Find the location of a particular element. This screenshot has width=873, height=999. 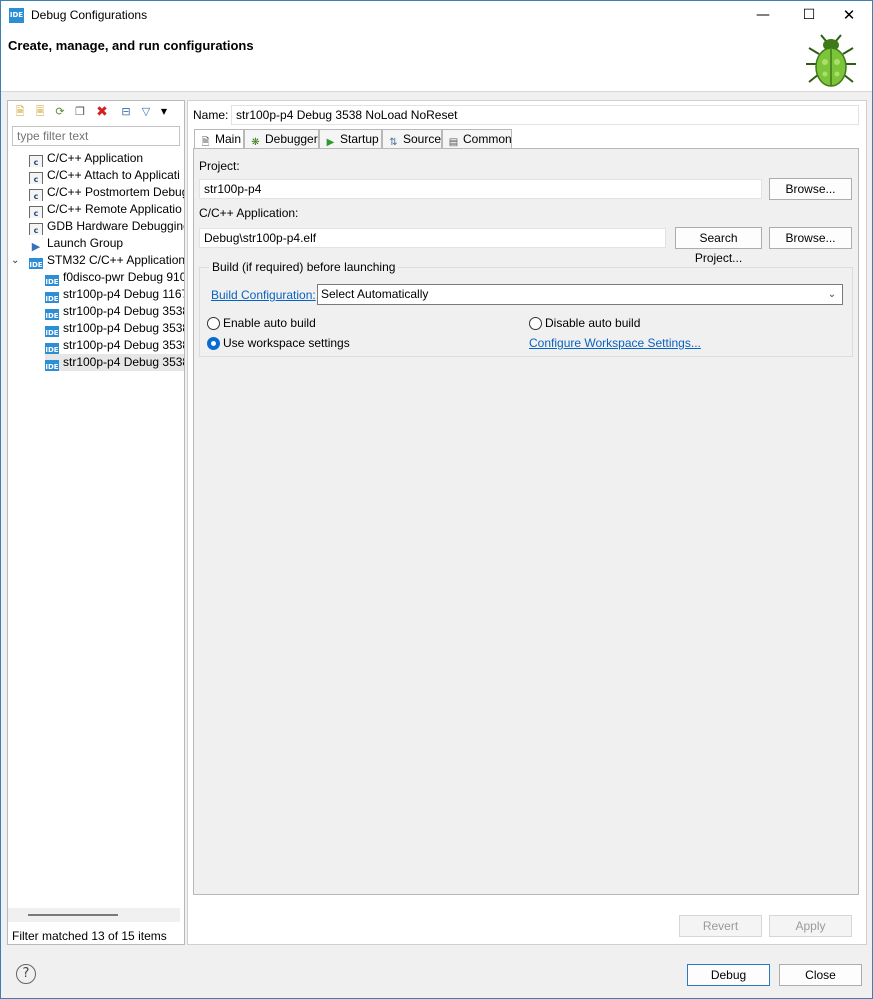

delete-icon: ✖ is located at coordinates (102, 112).